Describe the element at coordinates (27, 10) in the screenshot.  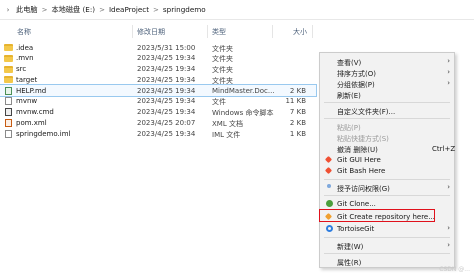
I see `breadcrumb-item-this-pc: 此电脑` at that location.